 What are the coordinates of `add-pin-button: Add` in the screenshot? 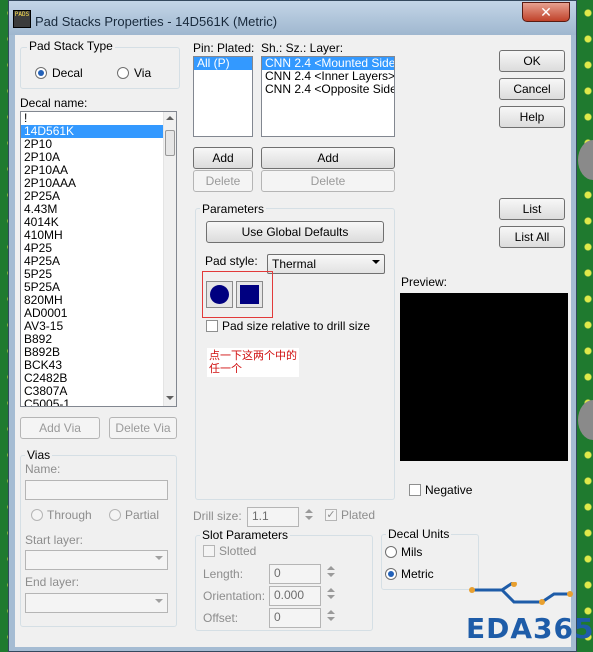 It's located at (223, 158).